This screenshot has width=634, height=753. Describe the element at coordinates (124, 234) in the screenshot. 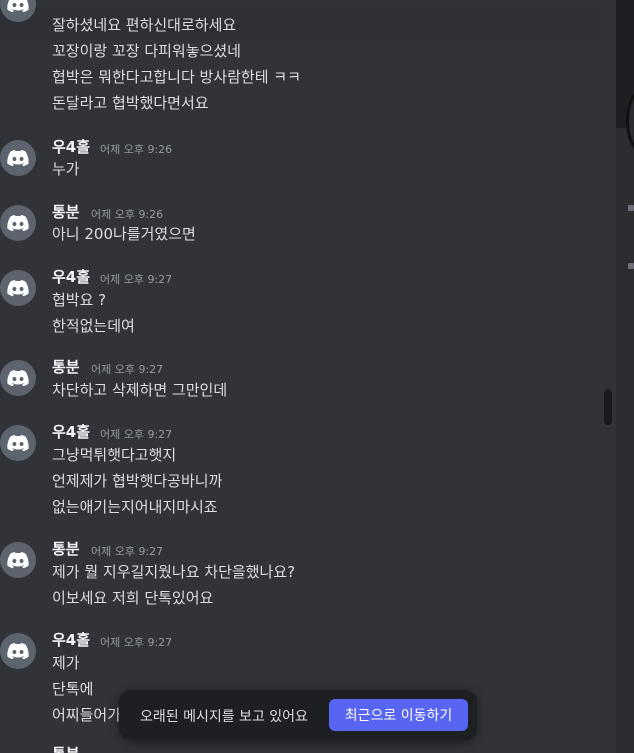

I see `message-text: 아니 200나를거였으면` at that location.